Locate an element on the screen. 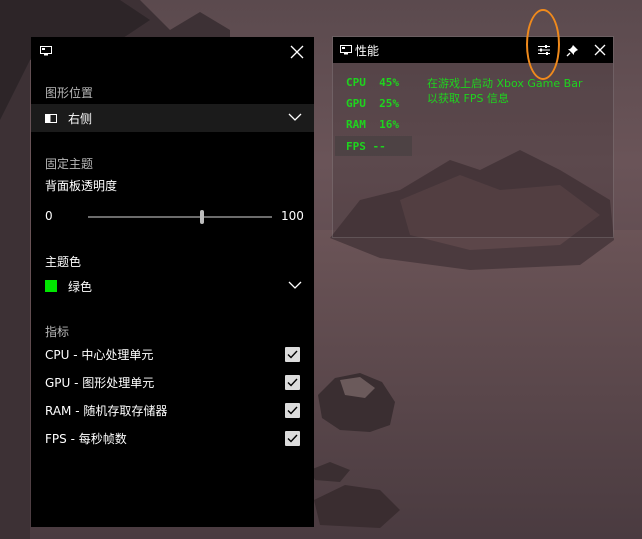 This screenshot has height=539, width=642. opacity-label: 背面板透明度 is located at coordinates (81, 186).